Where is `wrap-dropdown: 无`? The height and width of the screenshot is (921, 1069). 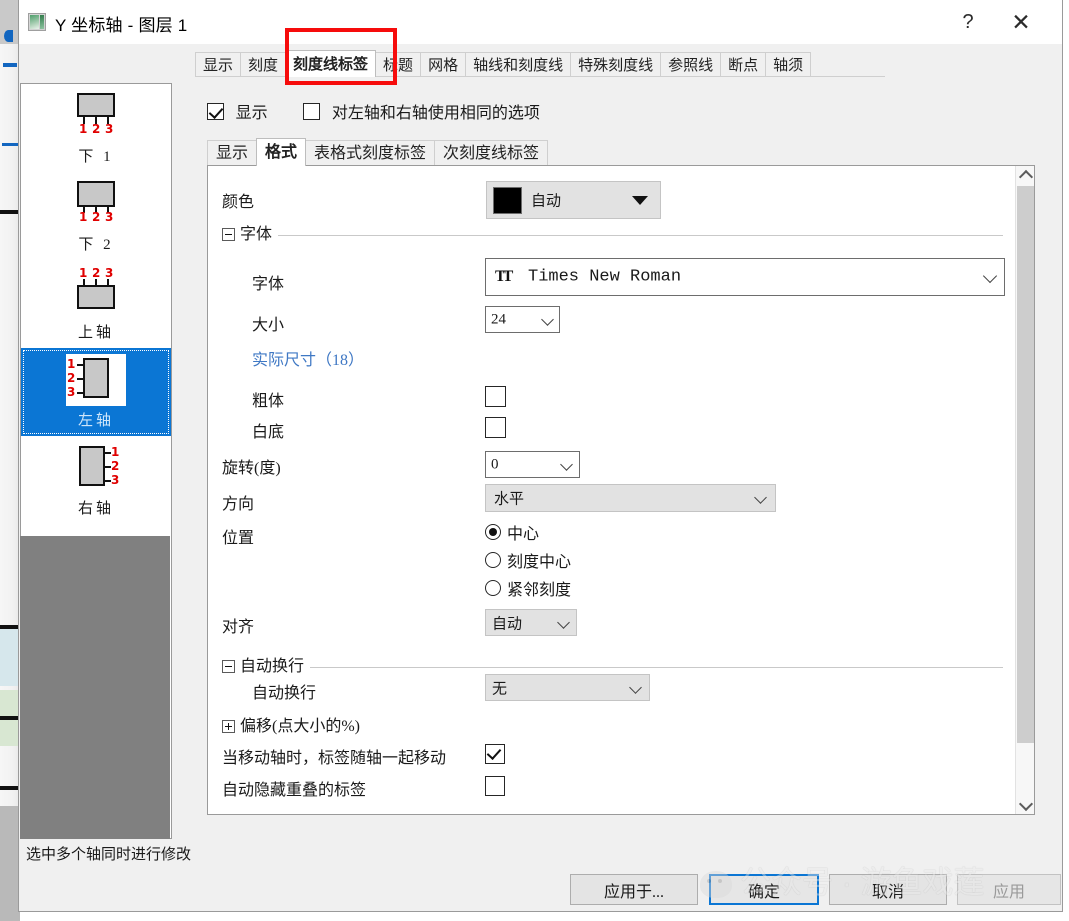
wrap-dropdown: 无 is located at coordinates (567, 687).